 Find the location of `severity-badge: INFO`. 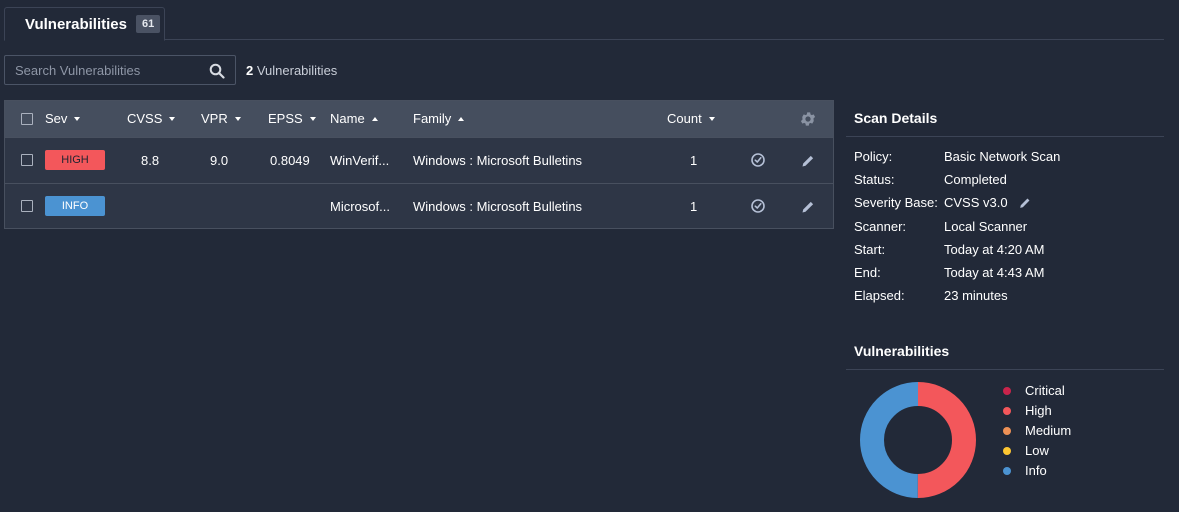

severity-badge: INFO is located at coordinates (75, 206).